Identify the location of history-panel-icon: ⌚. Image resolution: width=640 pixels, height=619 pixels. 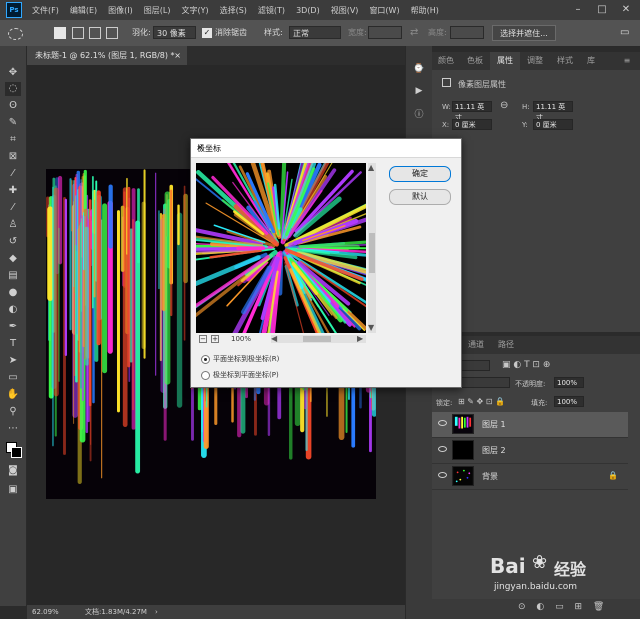
(419, 69).